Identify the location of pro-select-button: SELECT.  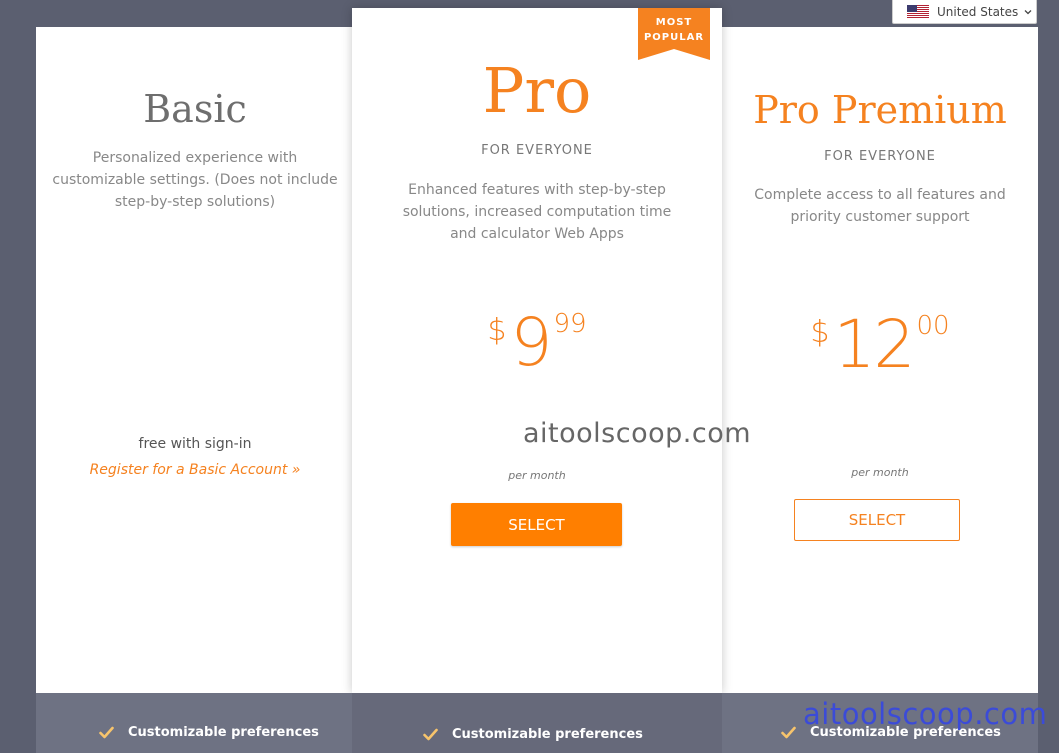
(536, 524).